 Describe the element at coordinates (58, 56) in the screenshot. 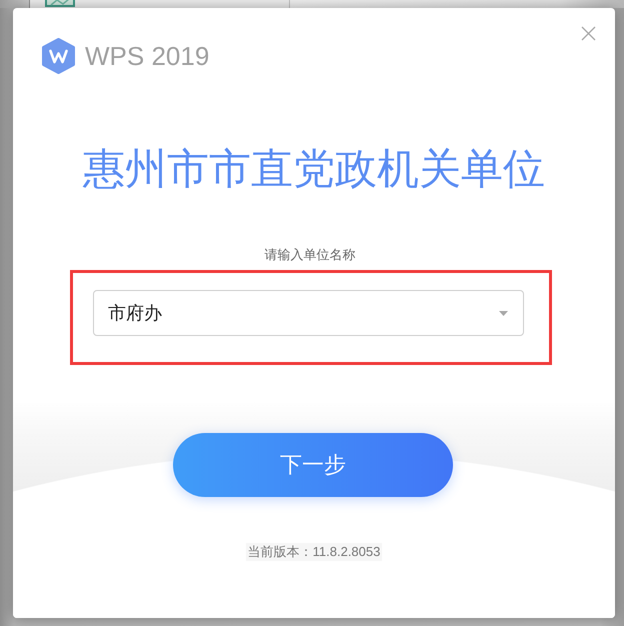

I see `logo-icon` at that location.